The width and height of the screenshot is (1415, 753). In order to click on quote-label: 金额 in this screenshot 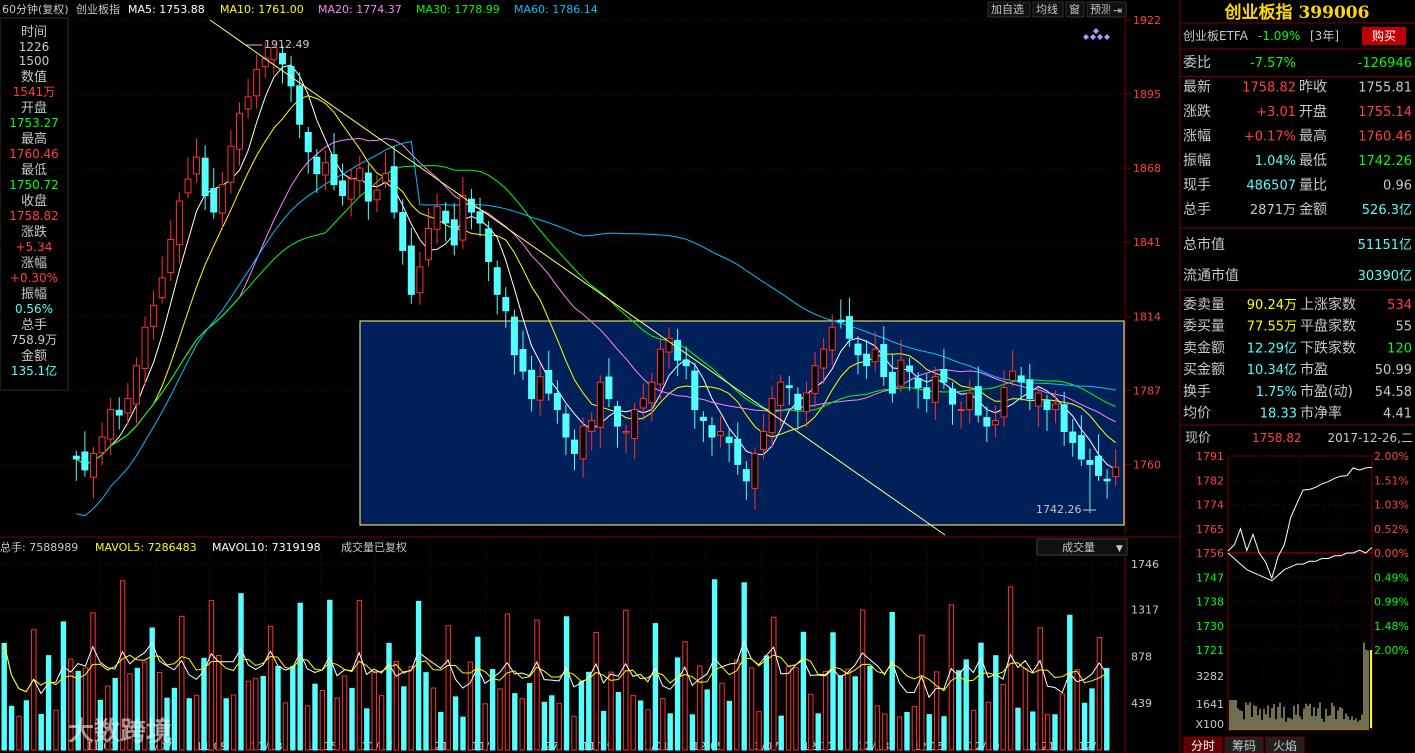, I will do `click(1313, 210)`.